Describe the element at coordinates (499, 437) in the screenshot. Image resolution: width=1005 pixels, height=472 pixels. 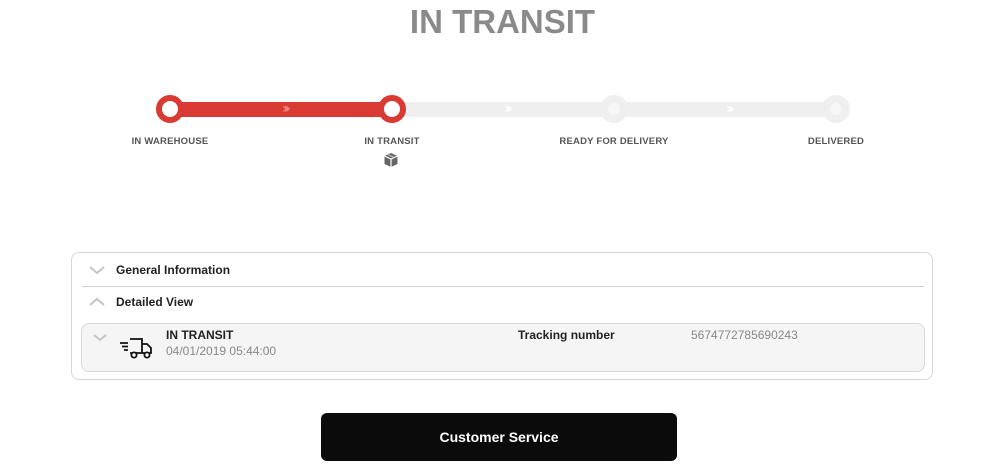
I see `customer-service-button: Customer Service` at that location.